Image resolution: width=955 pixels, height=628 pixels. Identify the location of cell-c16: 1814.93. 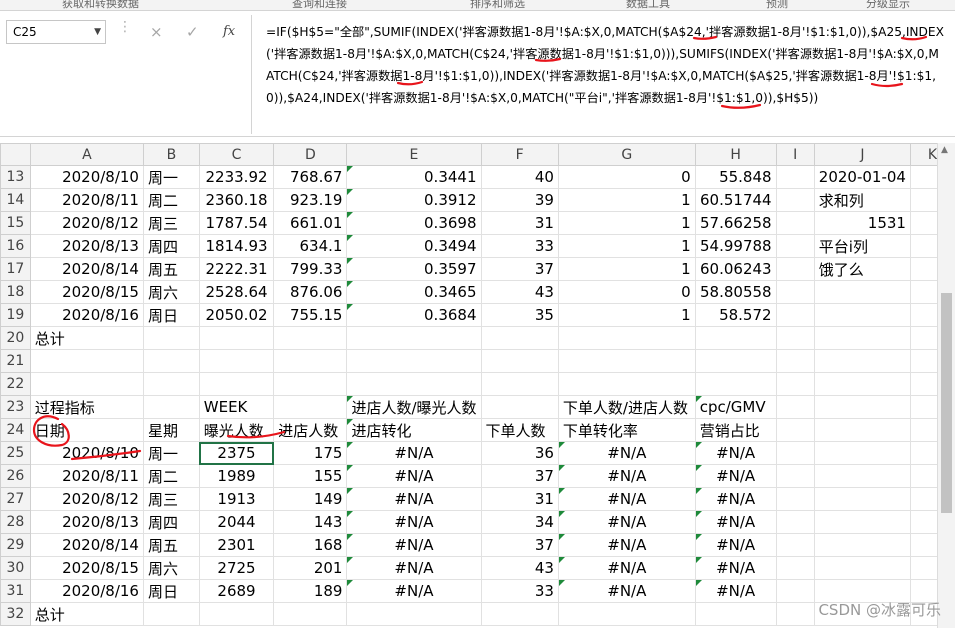
(236, 246).